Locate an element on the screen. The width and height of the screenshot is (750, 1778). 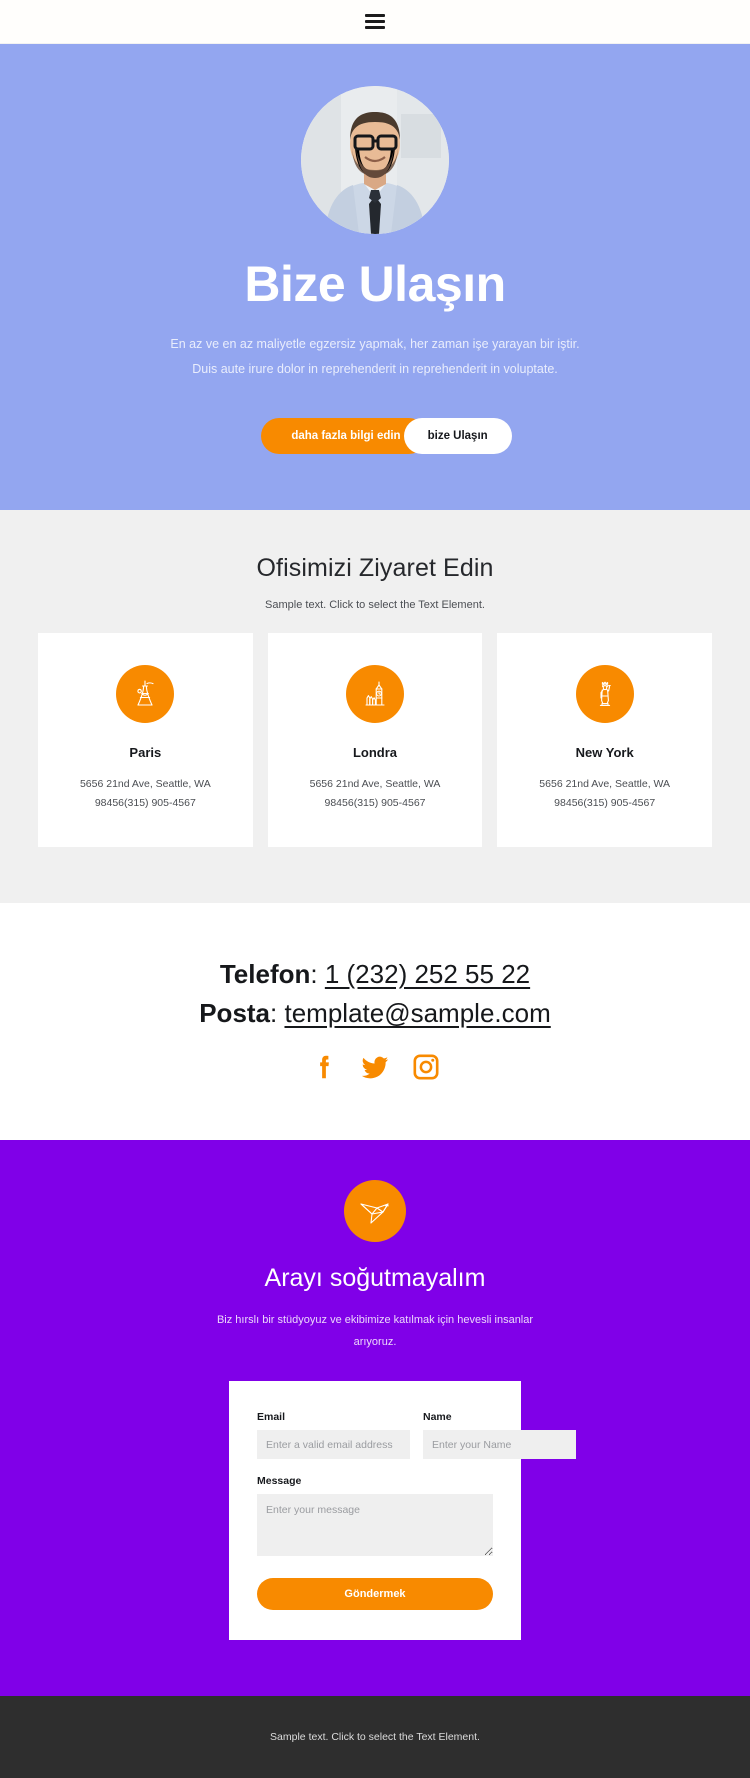
name-field-group: Name is located at coordinates (499, 1435).